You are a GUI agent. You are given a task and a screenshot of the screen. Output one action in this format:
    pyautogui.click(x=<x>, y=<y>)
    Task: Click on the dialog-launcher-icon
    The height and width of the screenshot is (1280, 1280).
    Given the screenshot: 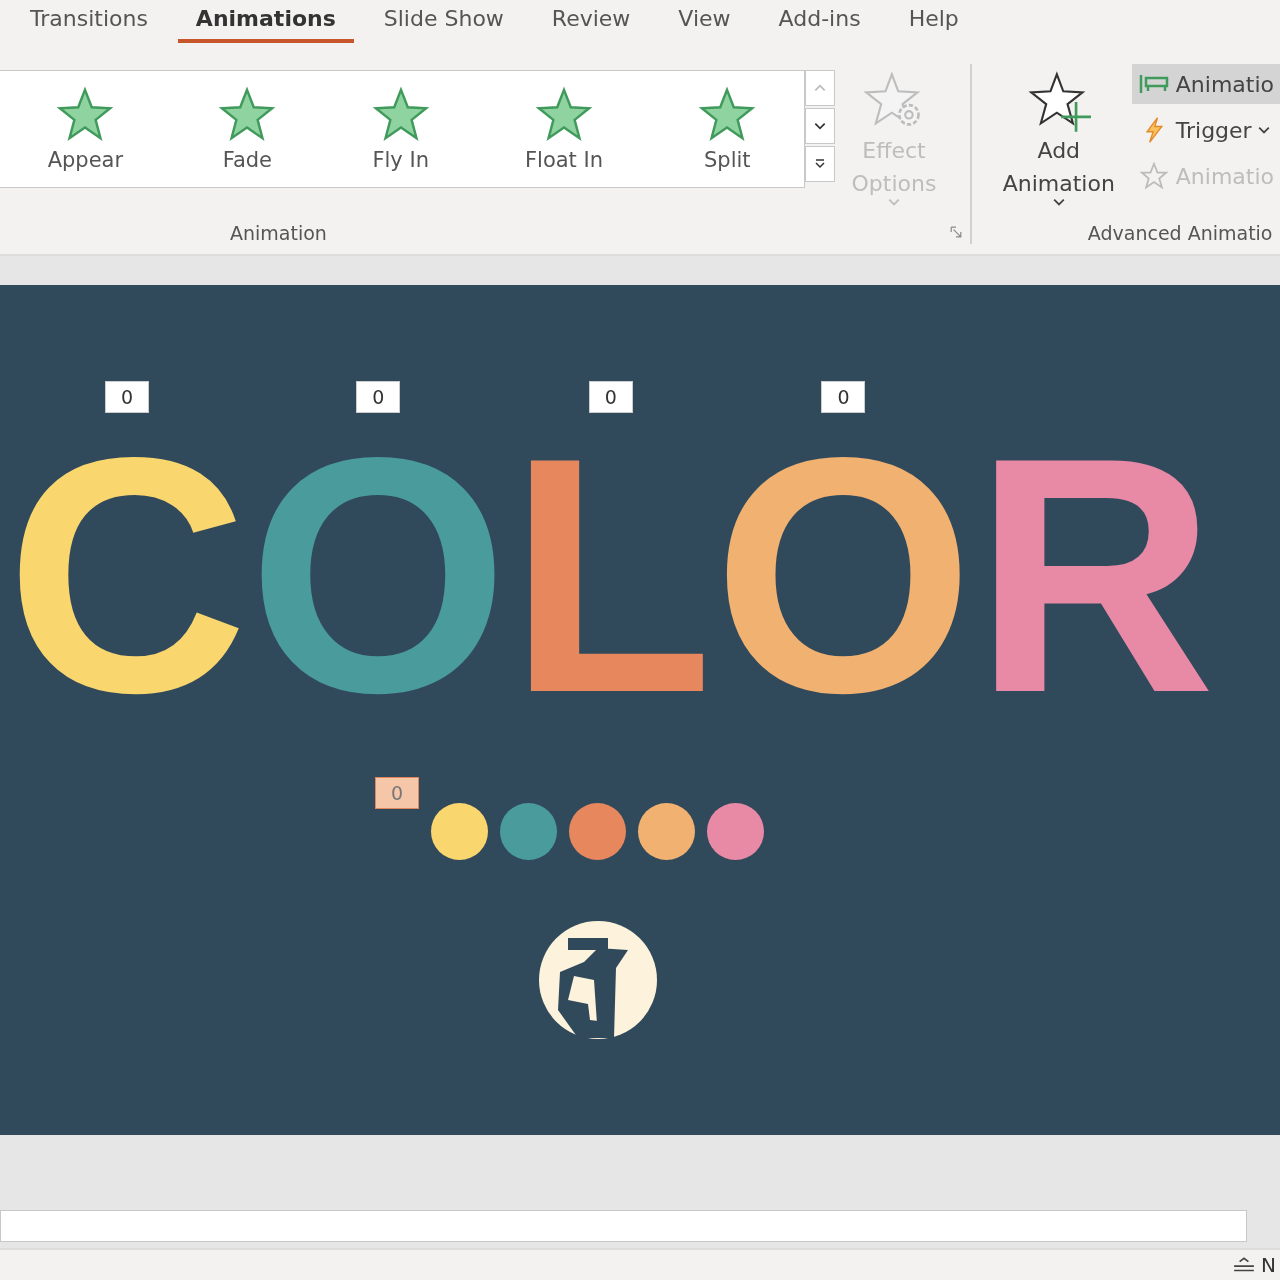 What is the action you would take?
    pyautogui.click(x=955, y=232)
    